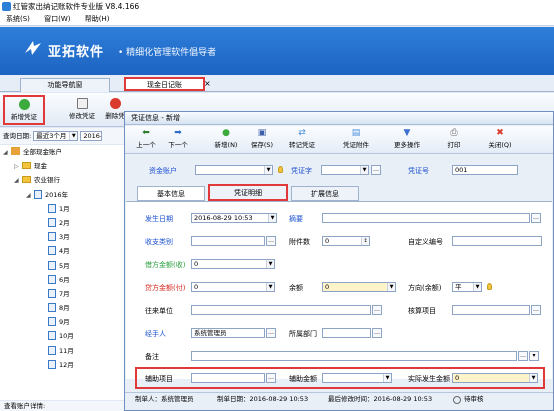 The image size is (554, 411). What do you see at coordinates (57, 19) in the screenshot?
I see `menu-window: 窗口(W)` at bounding box center [57, 19].